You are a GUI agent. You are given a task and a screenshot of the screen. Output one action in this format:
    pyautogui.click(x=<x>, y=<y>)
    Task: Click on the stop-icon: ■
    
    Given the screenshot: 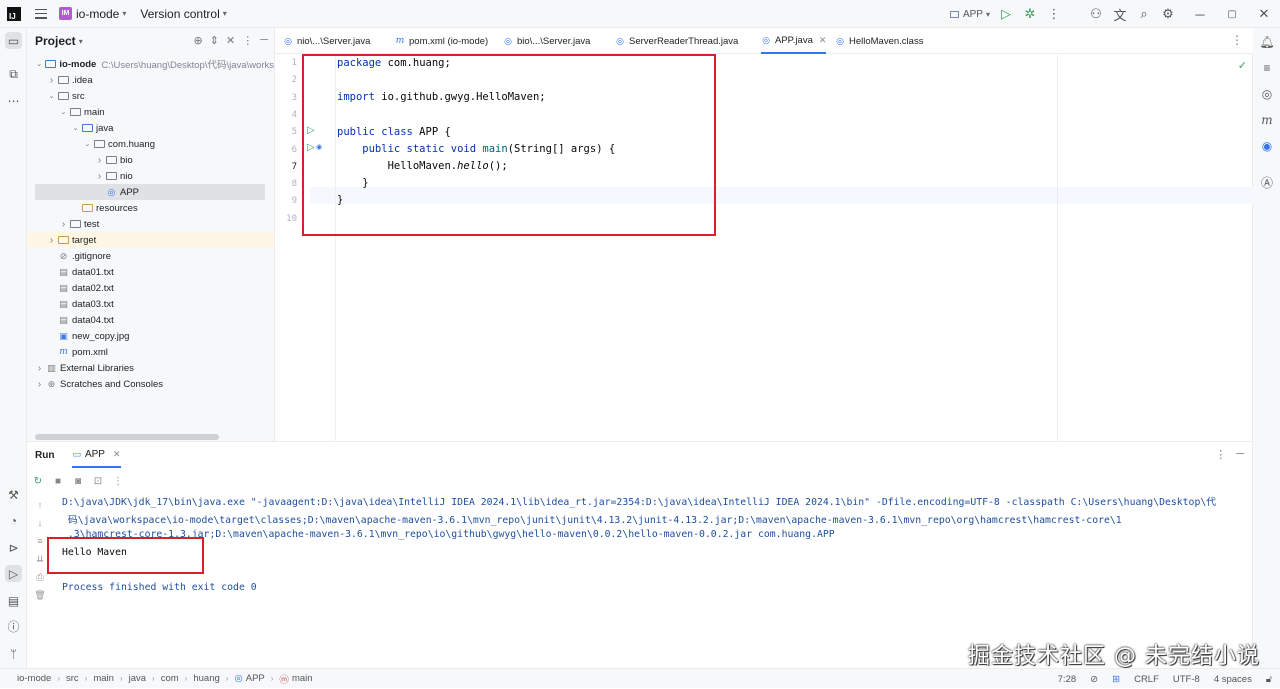 What is the action you would take?
    pyautogui.click(x=58, y=481)
    